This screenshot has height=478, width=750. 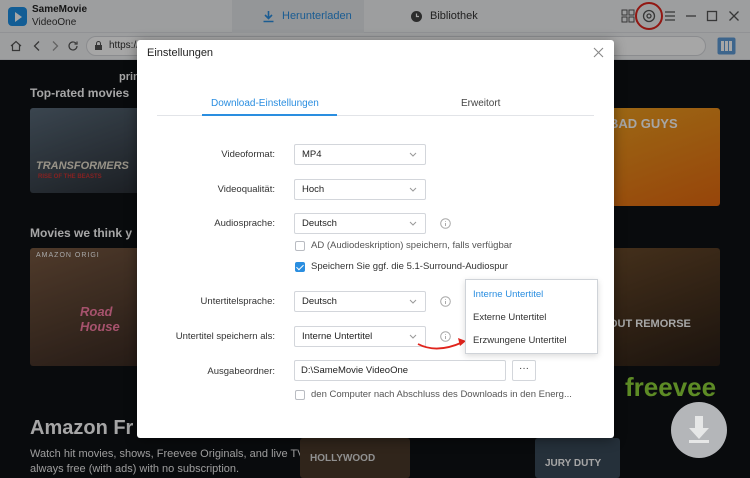 I want to click on output-folder-label: Ausgabeordner:, so click(x=241, y=371).